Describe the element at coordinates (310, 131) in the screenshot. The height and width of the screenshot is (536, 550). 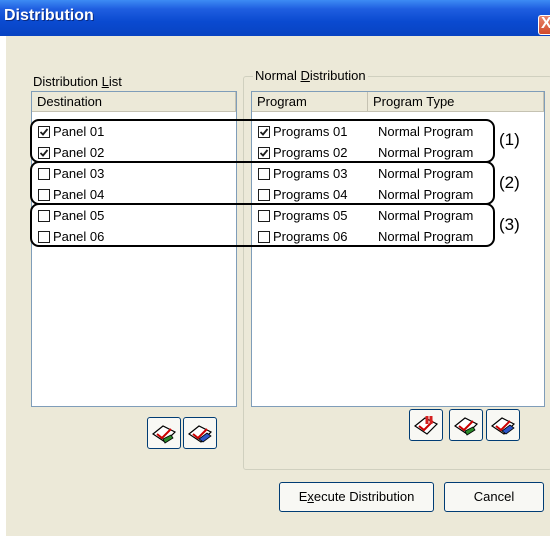
I see `program-name: Programs 01` at that location.